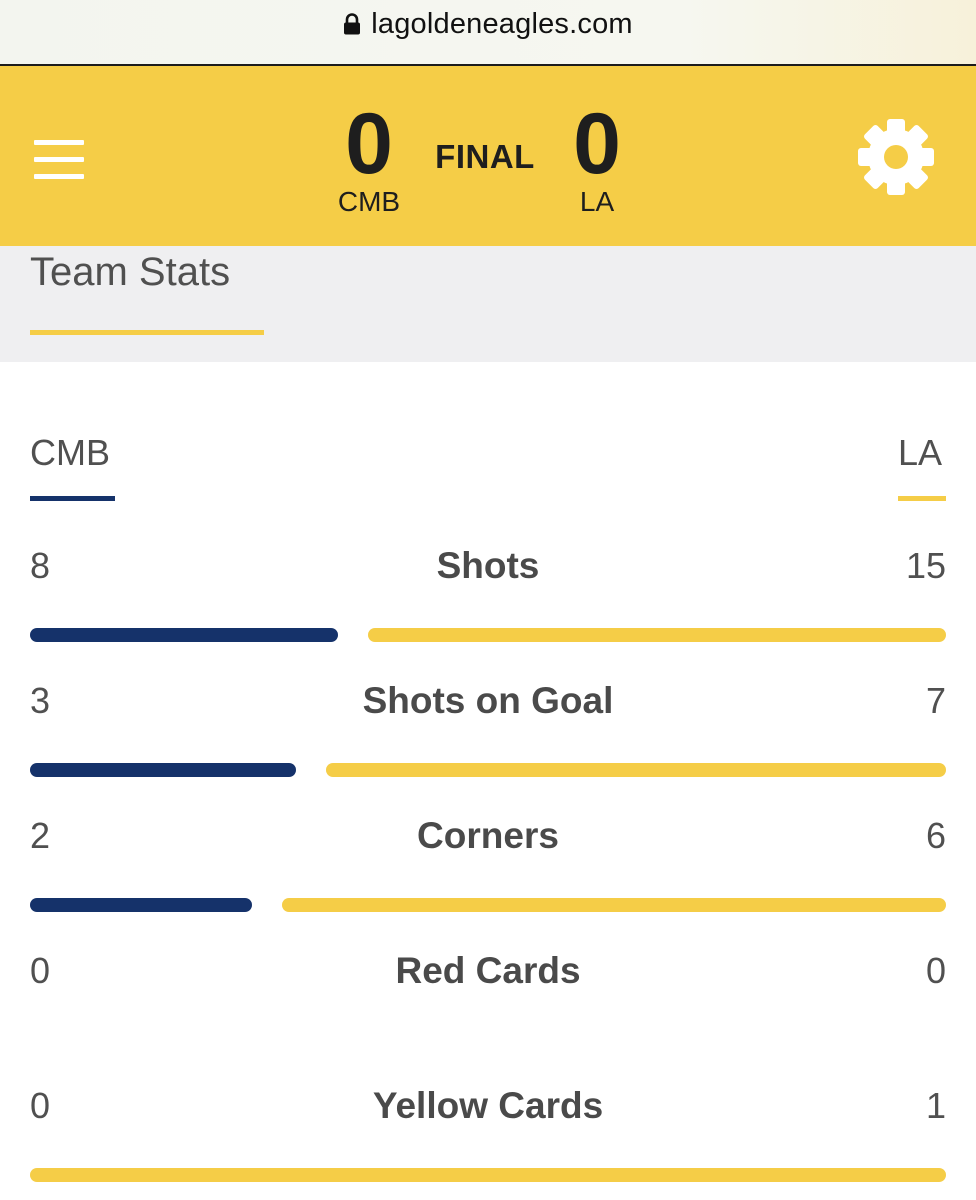 This screenshot has width=976, height=1200. I want to click on game-status: FINAL, so click(485, 156).